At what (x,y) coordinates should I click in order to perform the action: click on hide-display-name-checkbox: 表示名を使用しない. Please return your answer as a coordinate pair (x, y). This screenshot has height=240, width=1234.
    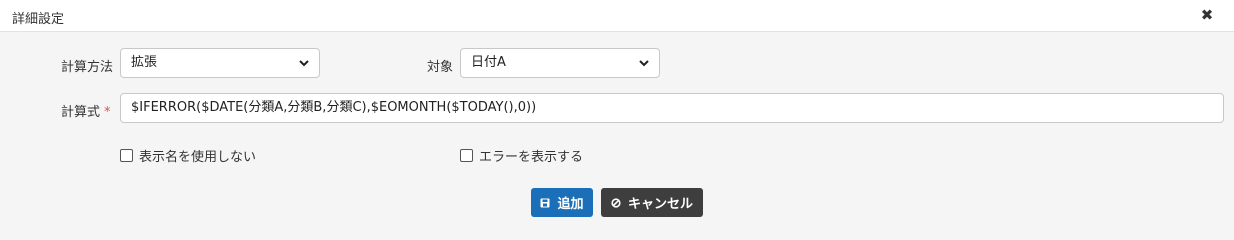
    Looking at the image, I should click on (188, 155).